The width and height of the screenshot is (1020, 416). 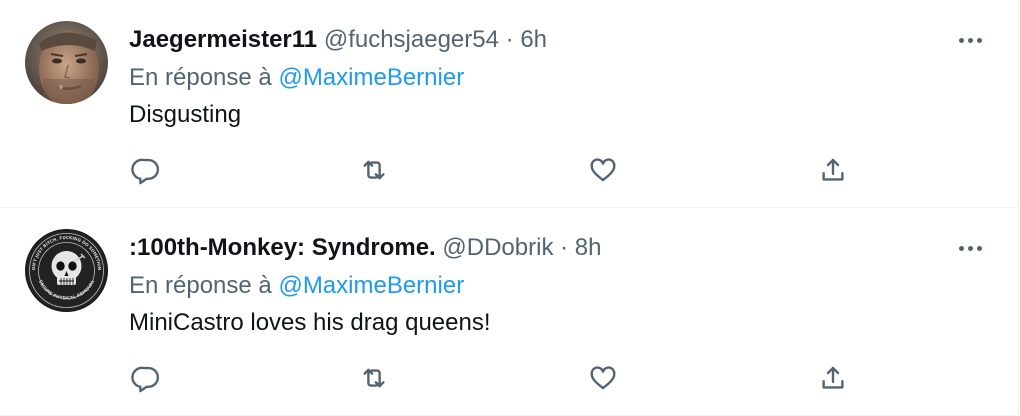 I want to click on tweet-text: Disgusting, so click(x=185, y=114).